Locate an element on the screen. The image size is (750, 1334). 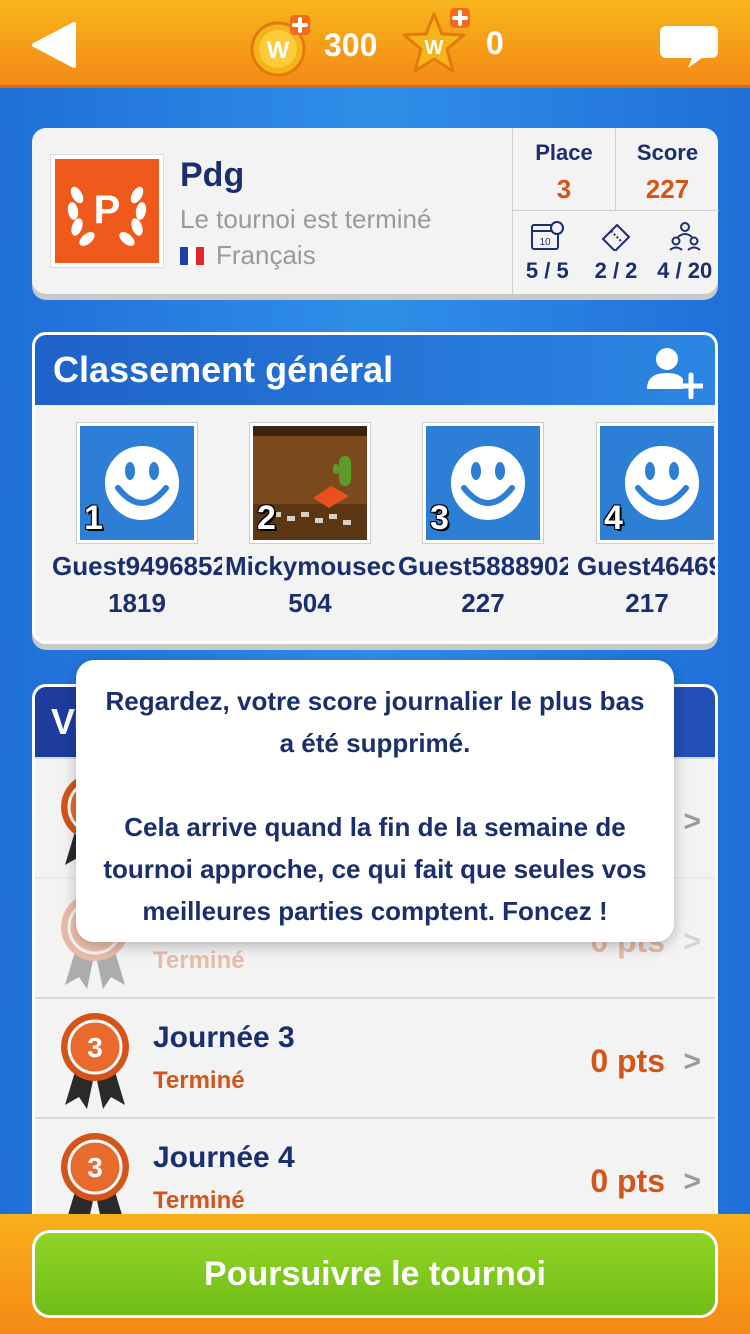
continue-tournament-button: Poursuivre le tournoi is located at coordinates (375, 1274).